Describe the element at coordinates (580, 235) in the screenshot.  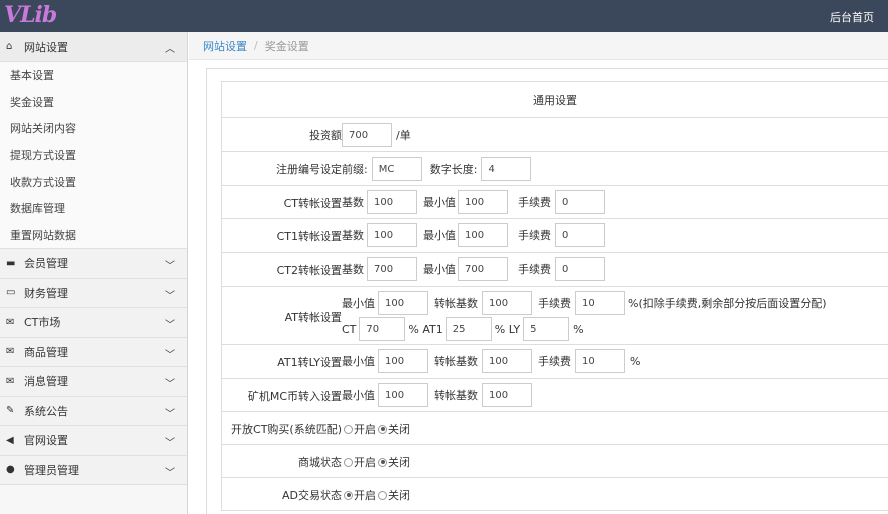
I see `ct1-fee-input: 0` at that location.